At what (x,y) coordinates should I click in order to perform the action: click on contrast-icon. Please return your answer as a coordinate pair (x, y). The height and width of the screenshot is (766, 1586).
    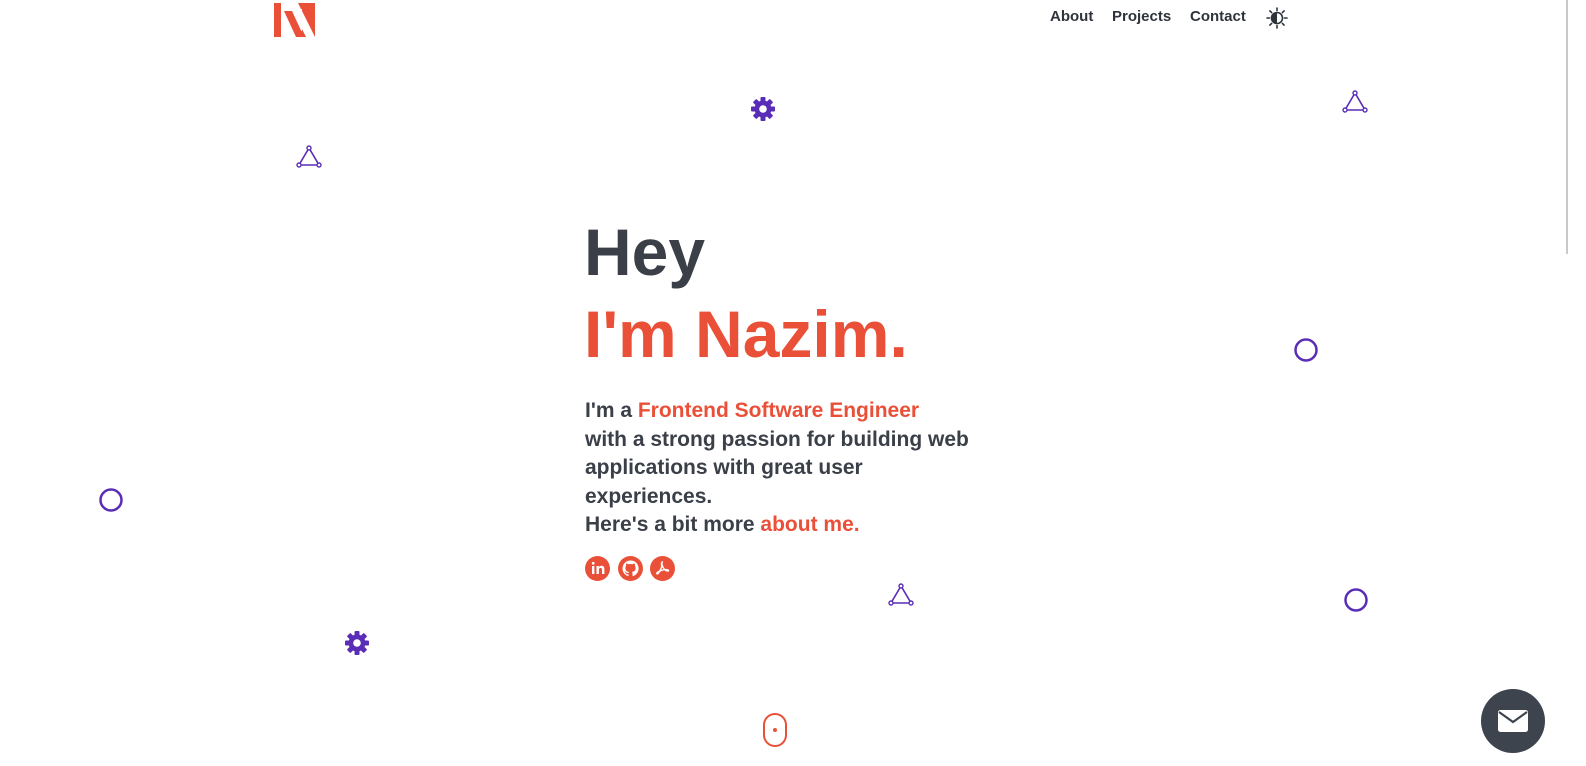
    Looking at the image, I should click on (1277, 18).